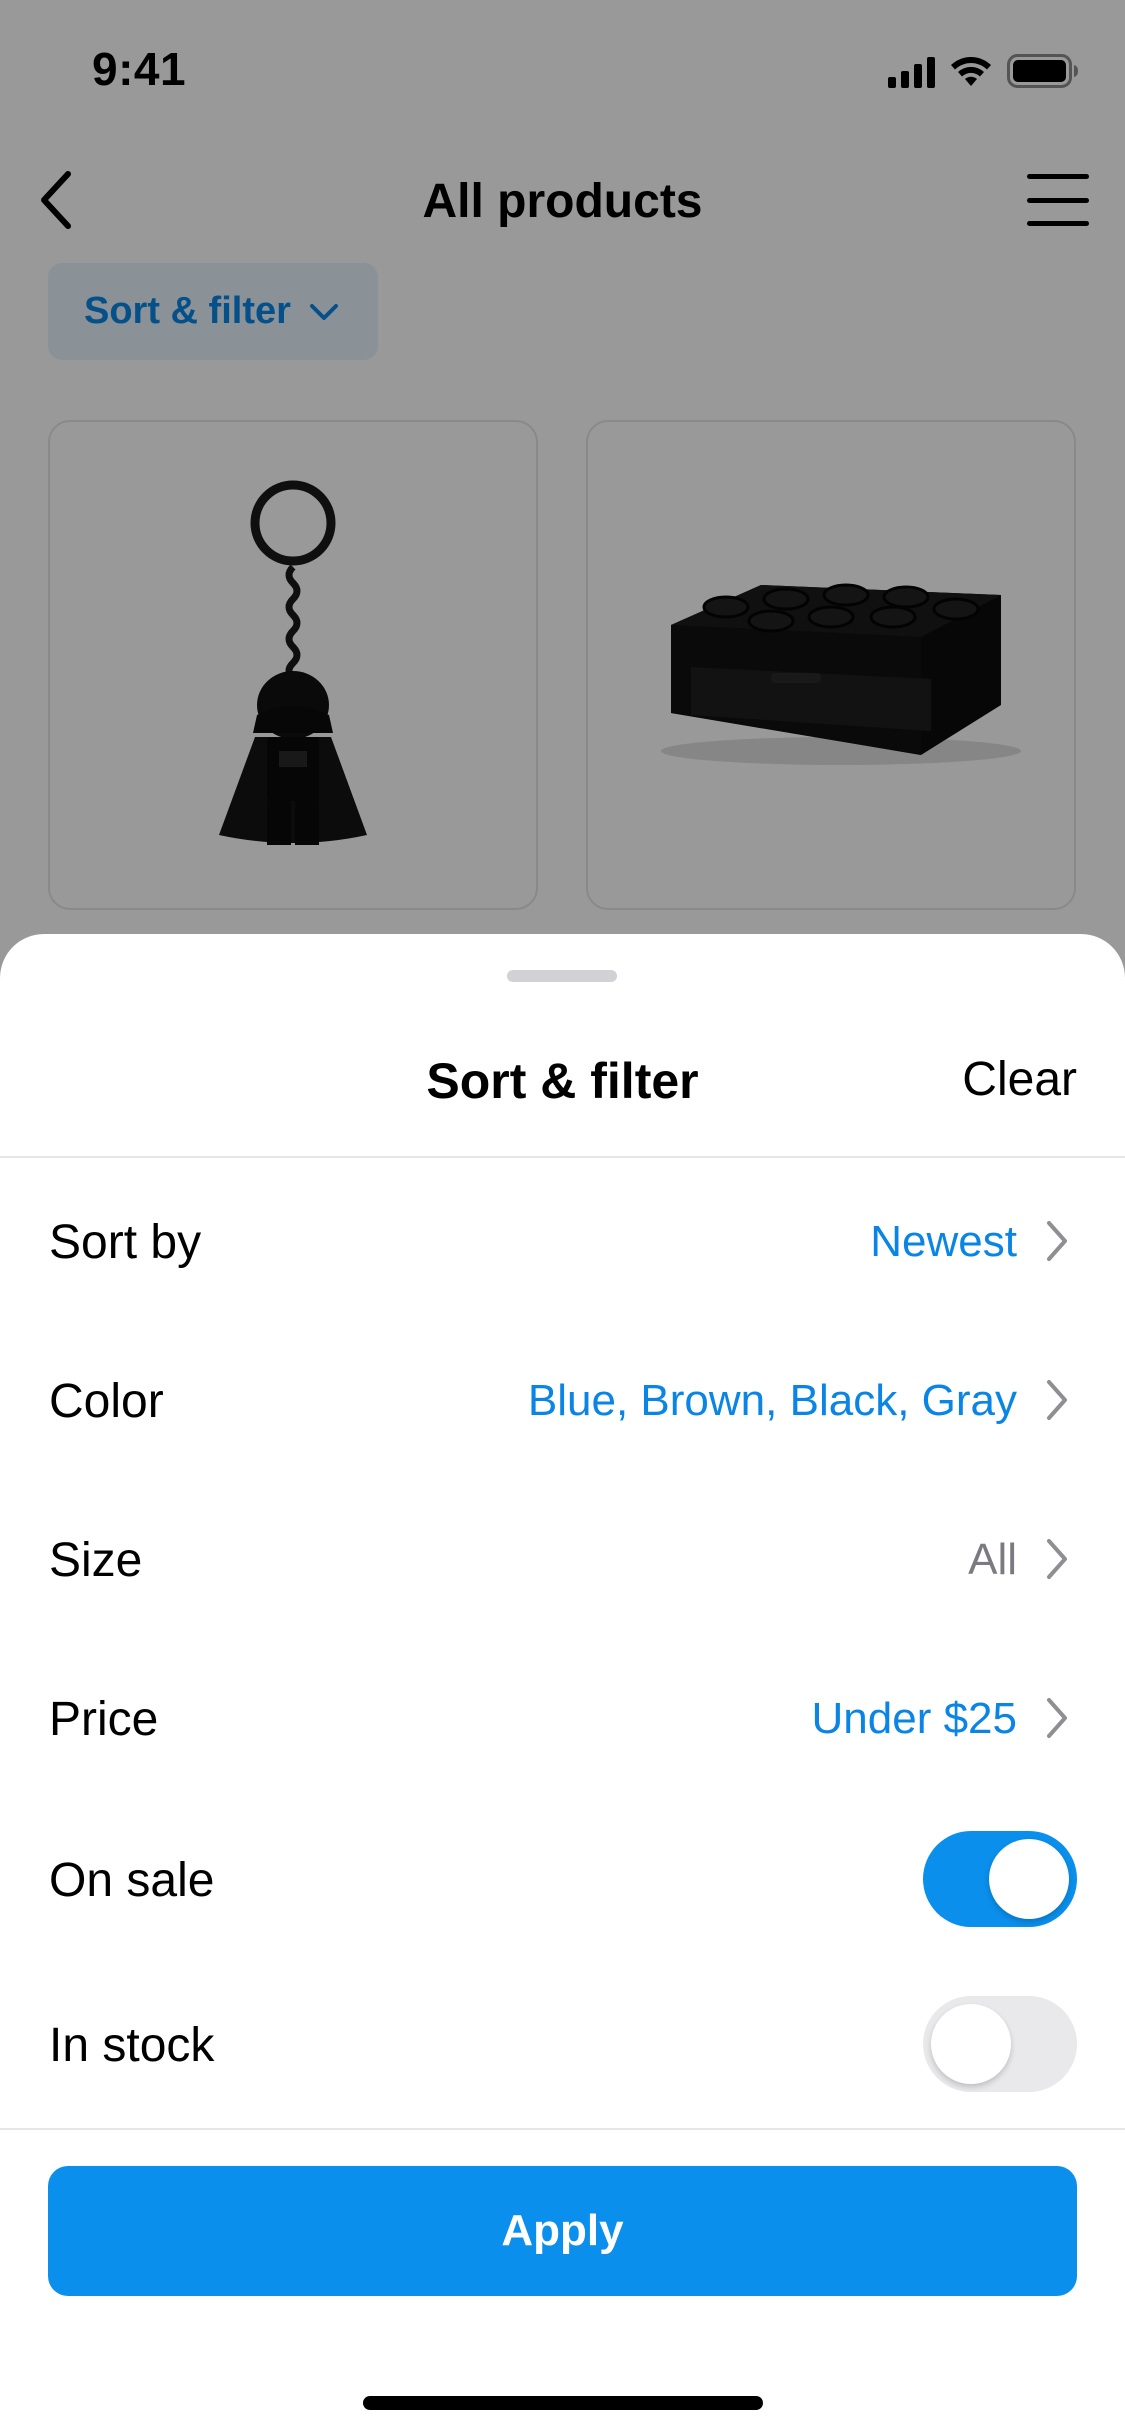 The image size is (1125, 2436). I want to click on color-row: Color Blue, Brown, Black, Gray, so click(562, 1398).